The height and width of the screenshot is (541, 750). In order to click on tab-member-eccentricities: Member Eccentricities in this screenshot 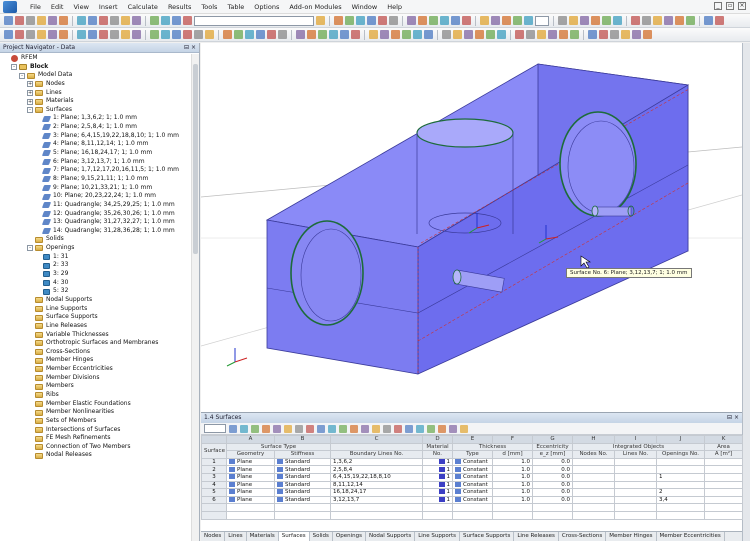, I will do `click(691, 536)`.